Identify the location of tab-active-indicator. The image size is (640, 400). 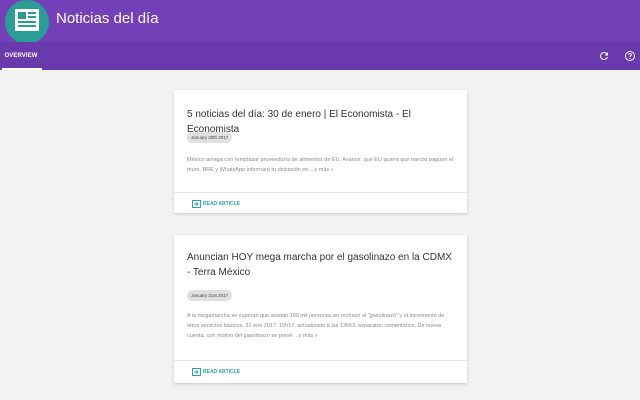
(22, 69).